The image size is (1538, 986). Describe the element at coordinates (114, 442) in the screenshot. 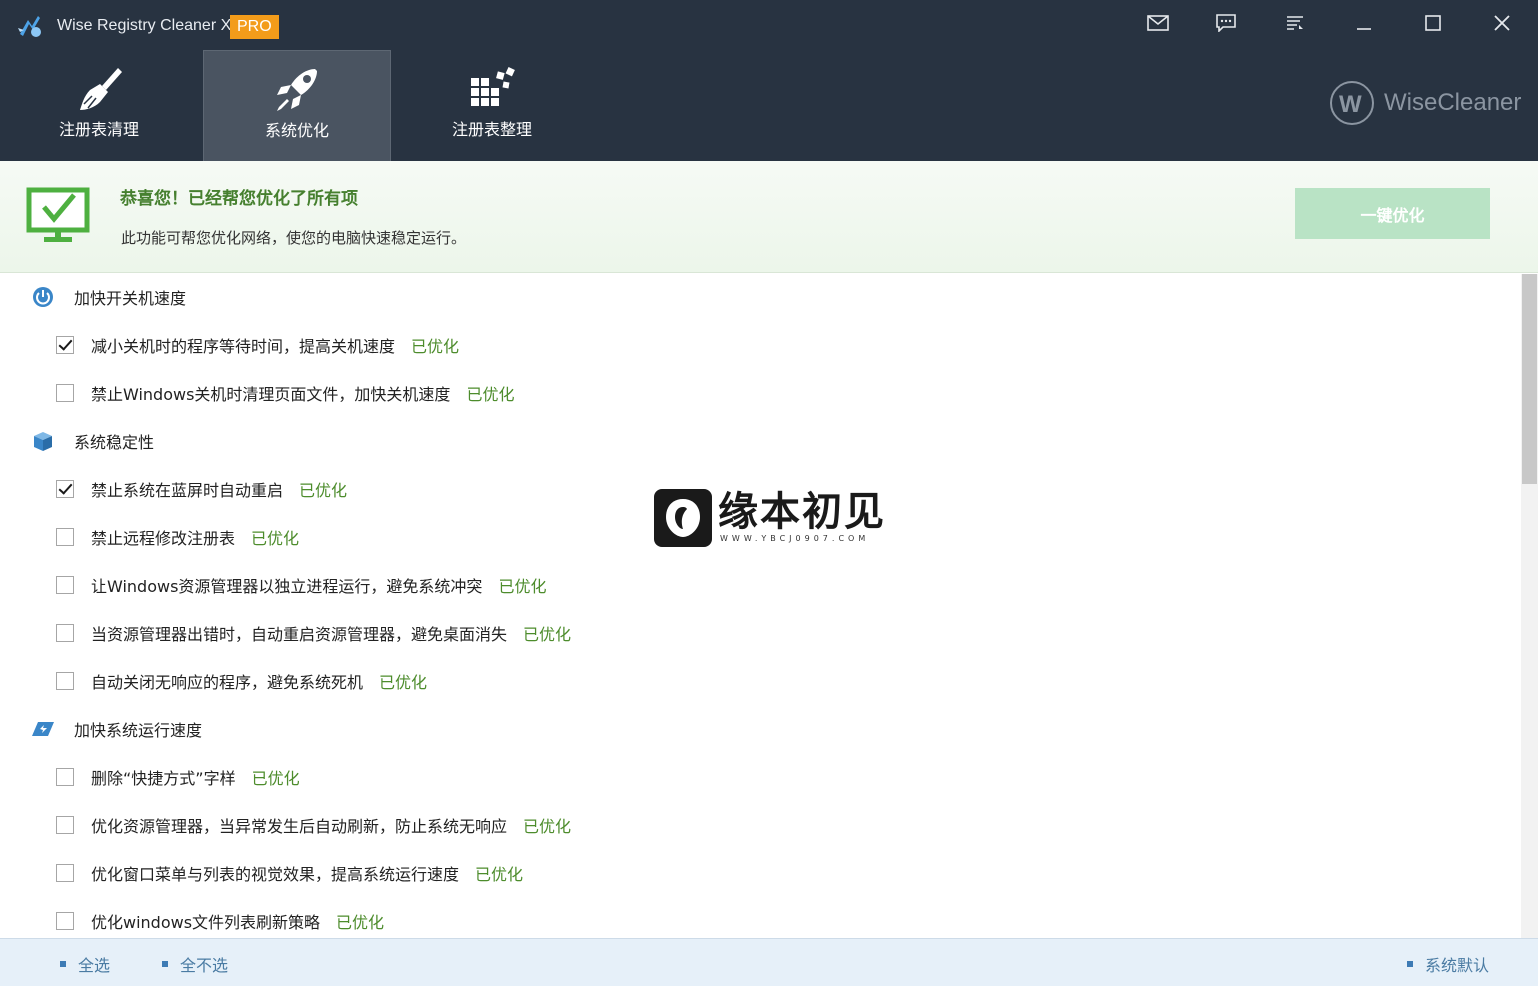

I see `category-label: 系统稳定性` at that location.